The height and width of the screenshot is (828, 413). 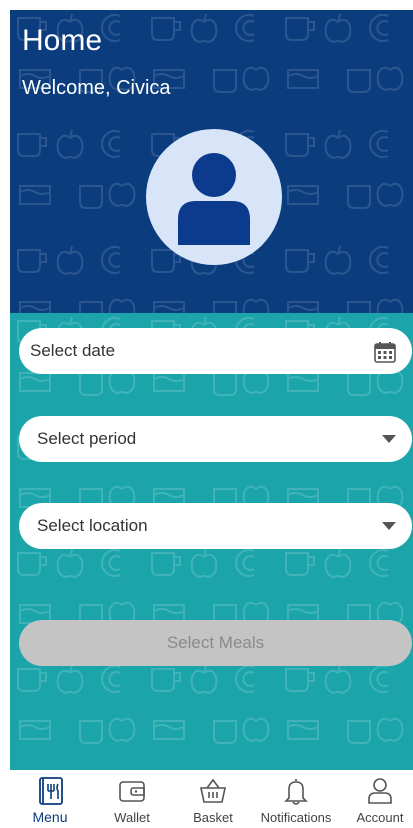 I want to click on user-icon, so click(x=214, y=199).